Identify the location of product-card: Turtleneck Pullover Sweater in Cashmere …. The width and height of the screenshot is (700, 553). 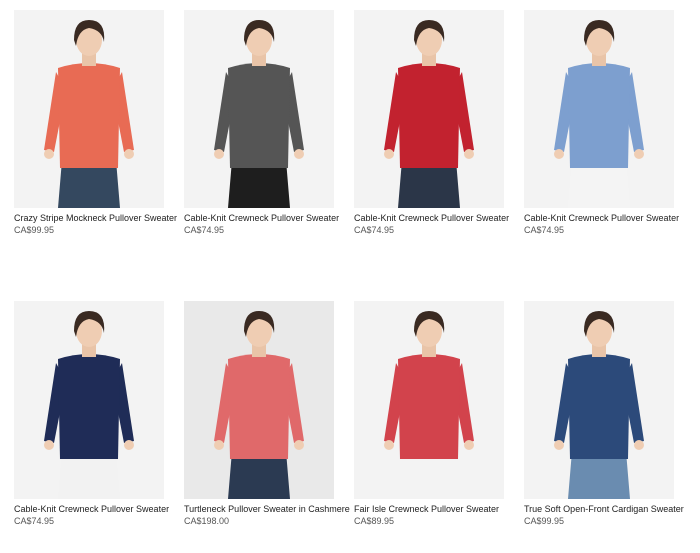
(267, 413).